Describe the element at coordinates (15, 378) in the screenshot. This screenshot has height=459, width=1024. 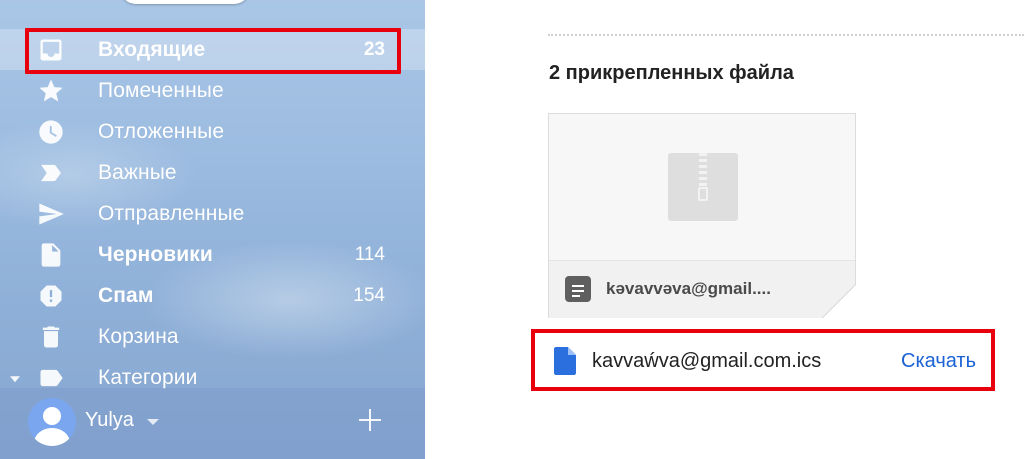
I see `expand-arrow-icon` at that location.